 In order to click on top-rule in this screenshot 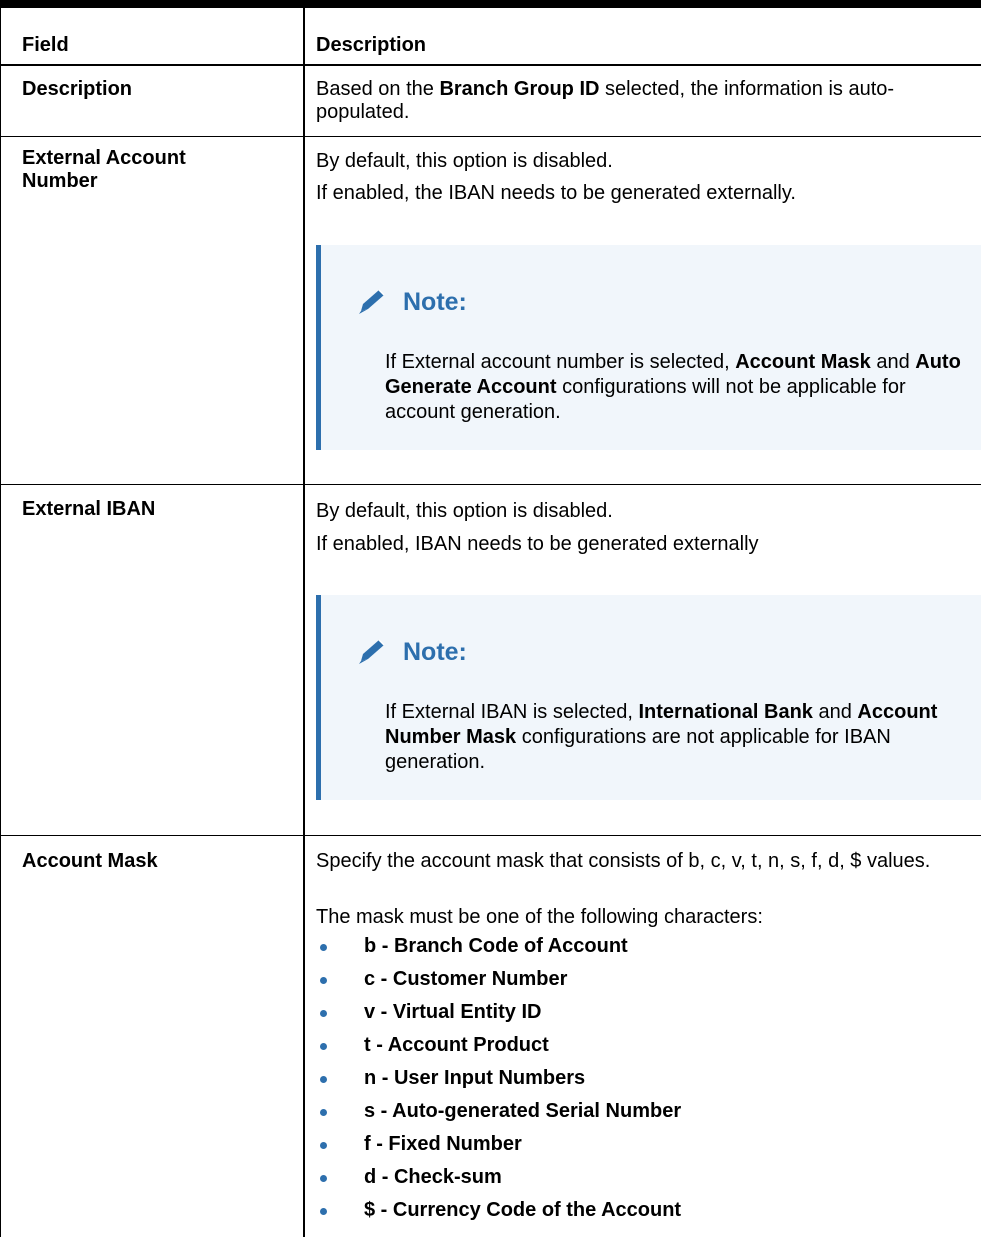, I will do `click(490, 4)`.